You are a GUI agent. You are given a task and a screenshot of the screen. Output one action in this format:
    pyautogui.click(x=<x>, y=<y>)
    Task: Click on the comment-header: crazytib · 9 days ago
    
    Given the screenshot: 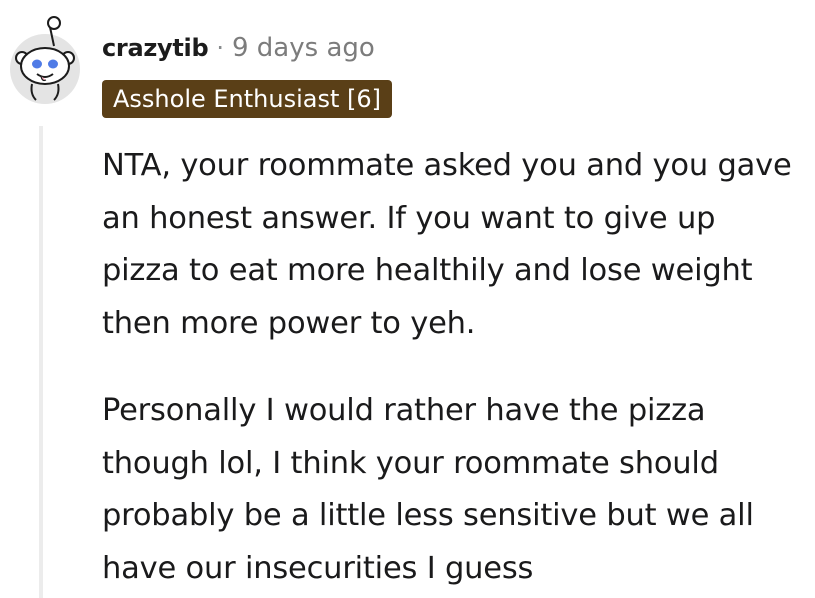 What is the action you would take?
    pyautogui.click(x=238, y=48)
    